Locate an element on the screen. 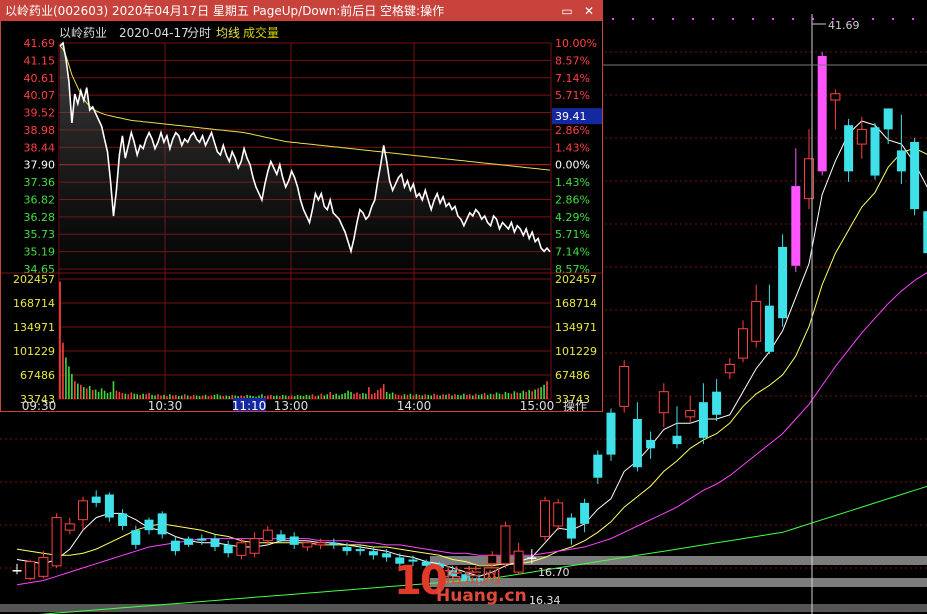 Image resolution: width=927 pixels, height=614 pixels. pct-tick-label: 10.00% is located at coordinates (576, 43).